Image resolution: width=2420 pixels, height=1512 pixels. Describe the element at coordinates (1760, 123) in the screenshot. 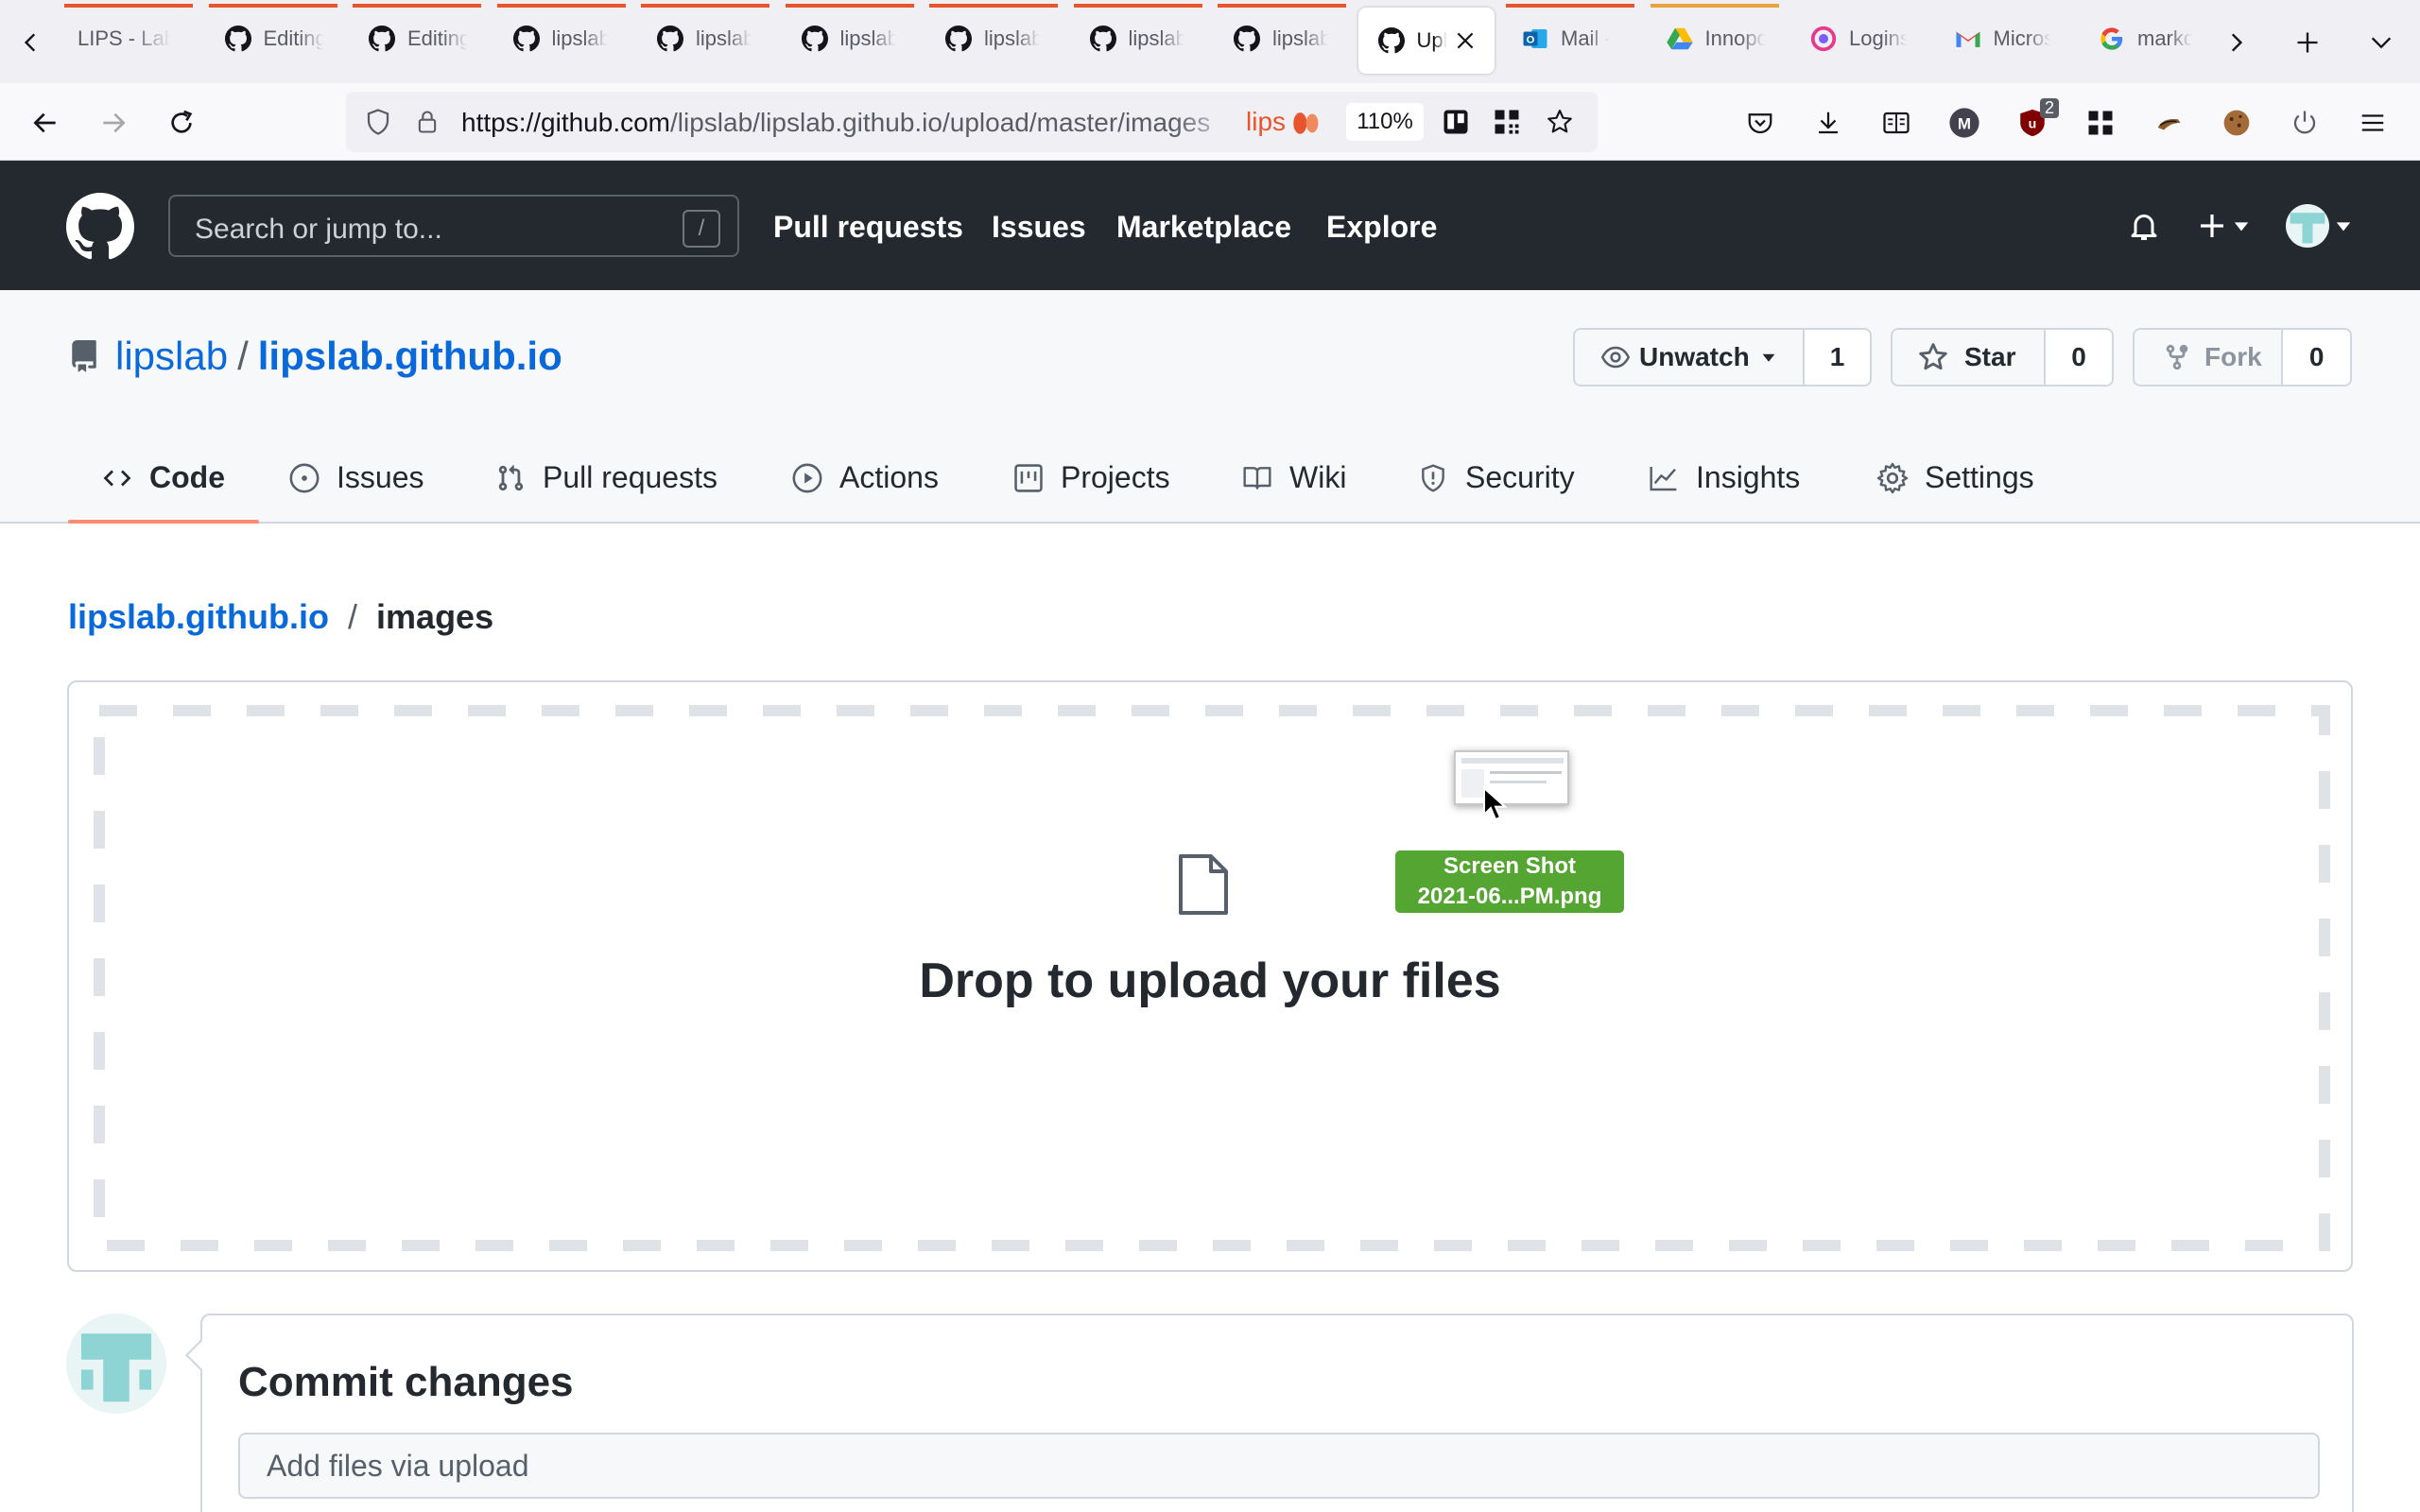

I see `pocket-button` at that location.